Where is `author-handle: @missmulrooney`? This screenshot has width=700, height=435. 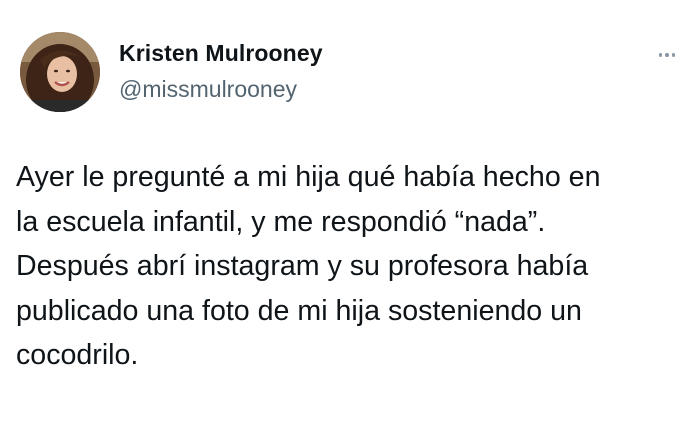 author-handle: @missmulrooney is located at coordinates (208, 89).